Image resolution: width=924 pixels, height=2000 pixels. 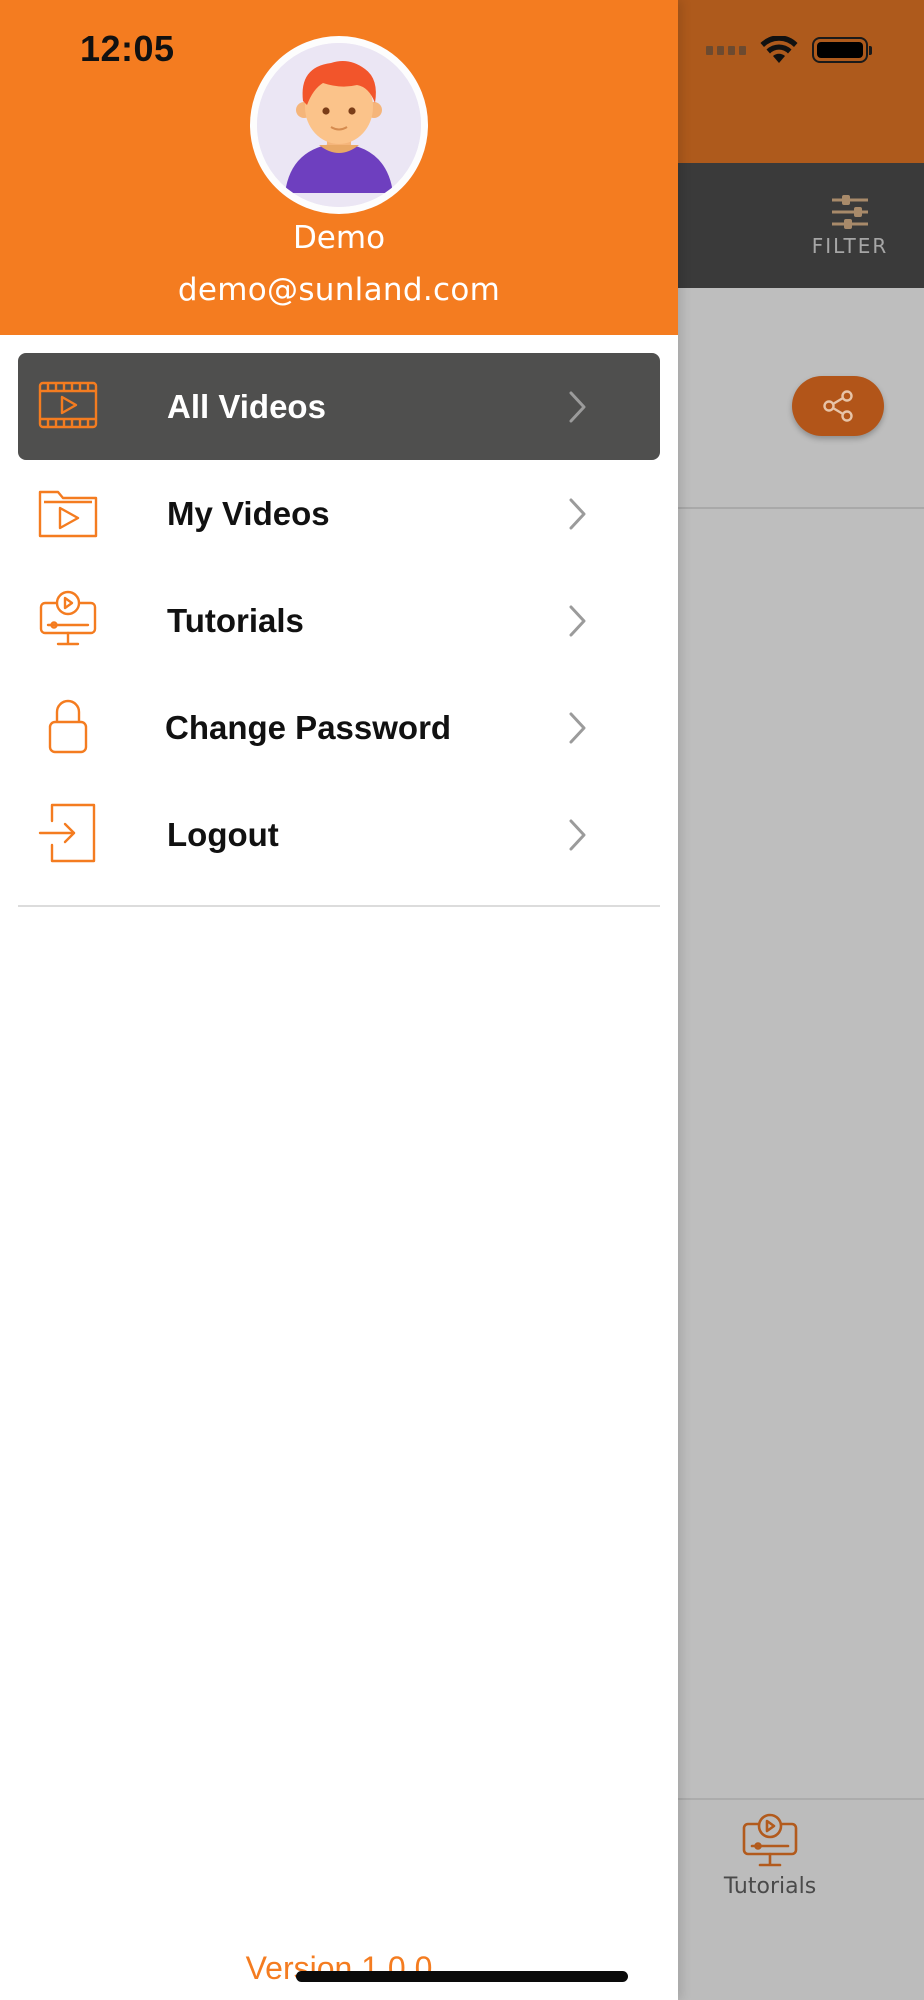 I want to click on menu-item-label: All Videos, so click(x=246, y=406).